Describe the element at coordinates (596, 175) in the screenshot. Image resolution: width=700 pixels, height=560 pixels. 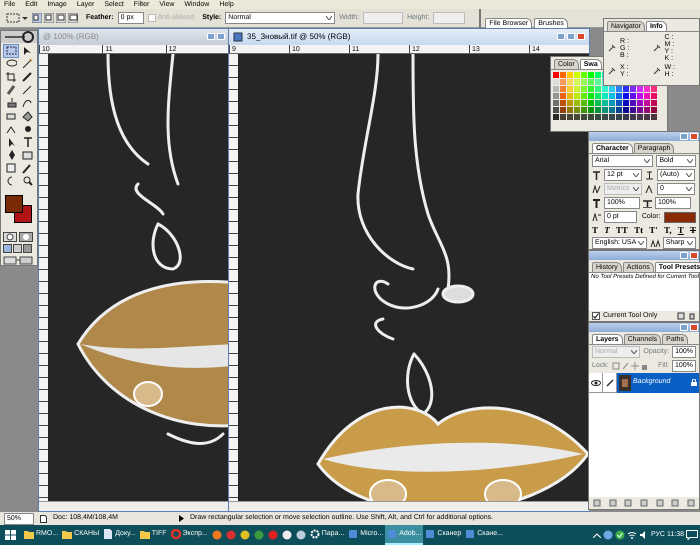
I see `font-size-icon` at that location.